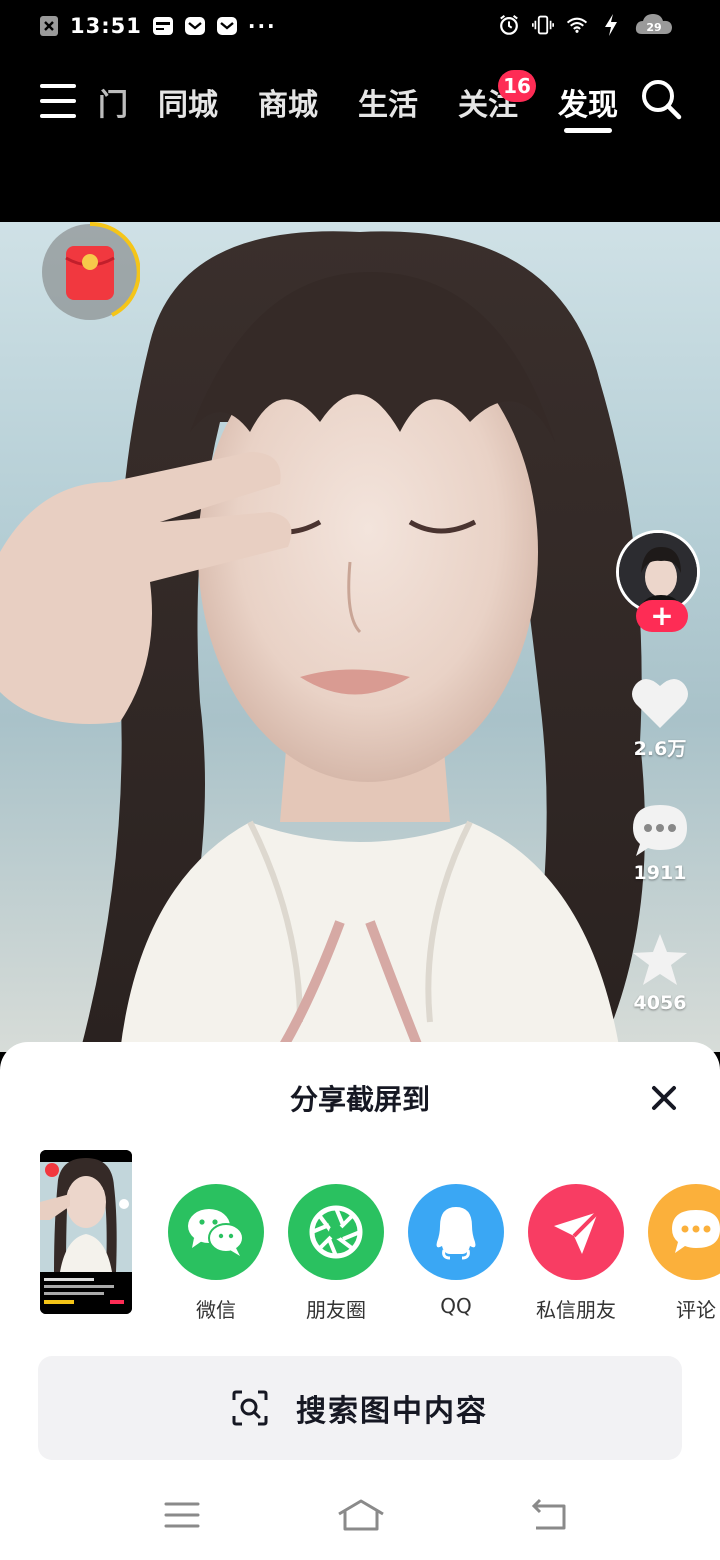  Describe the element at coordinates (49, 26) in the screenshot. I see `close-box-icon` at that location.